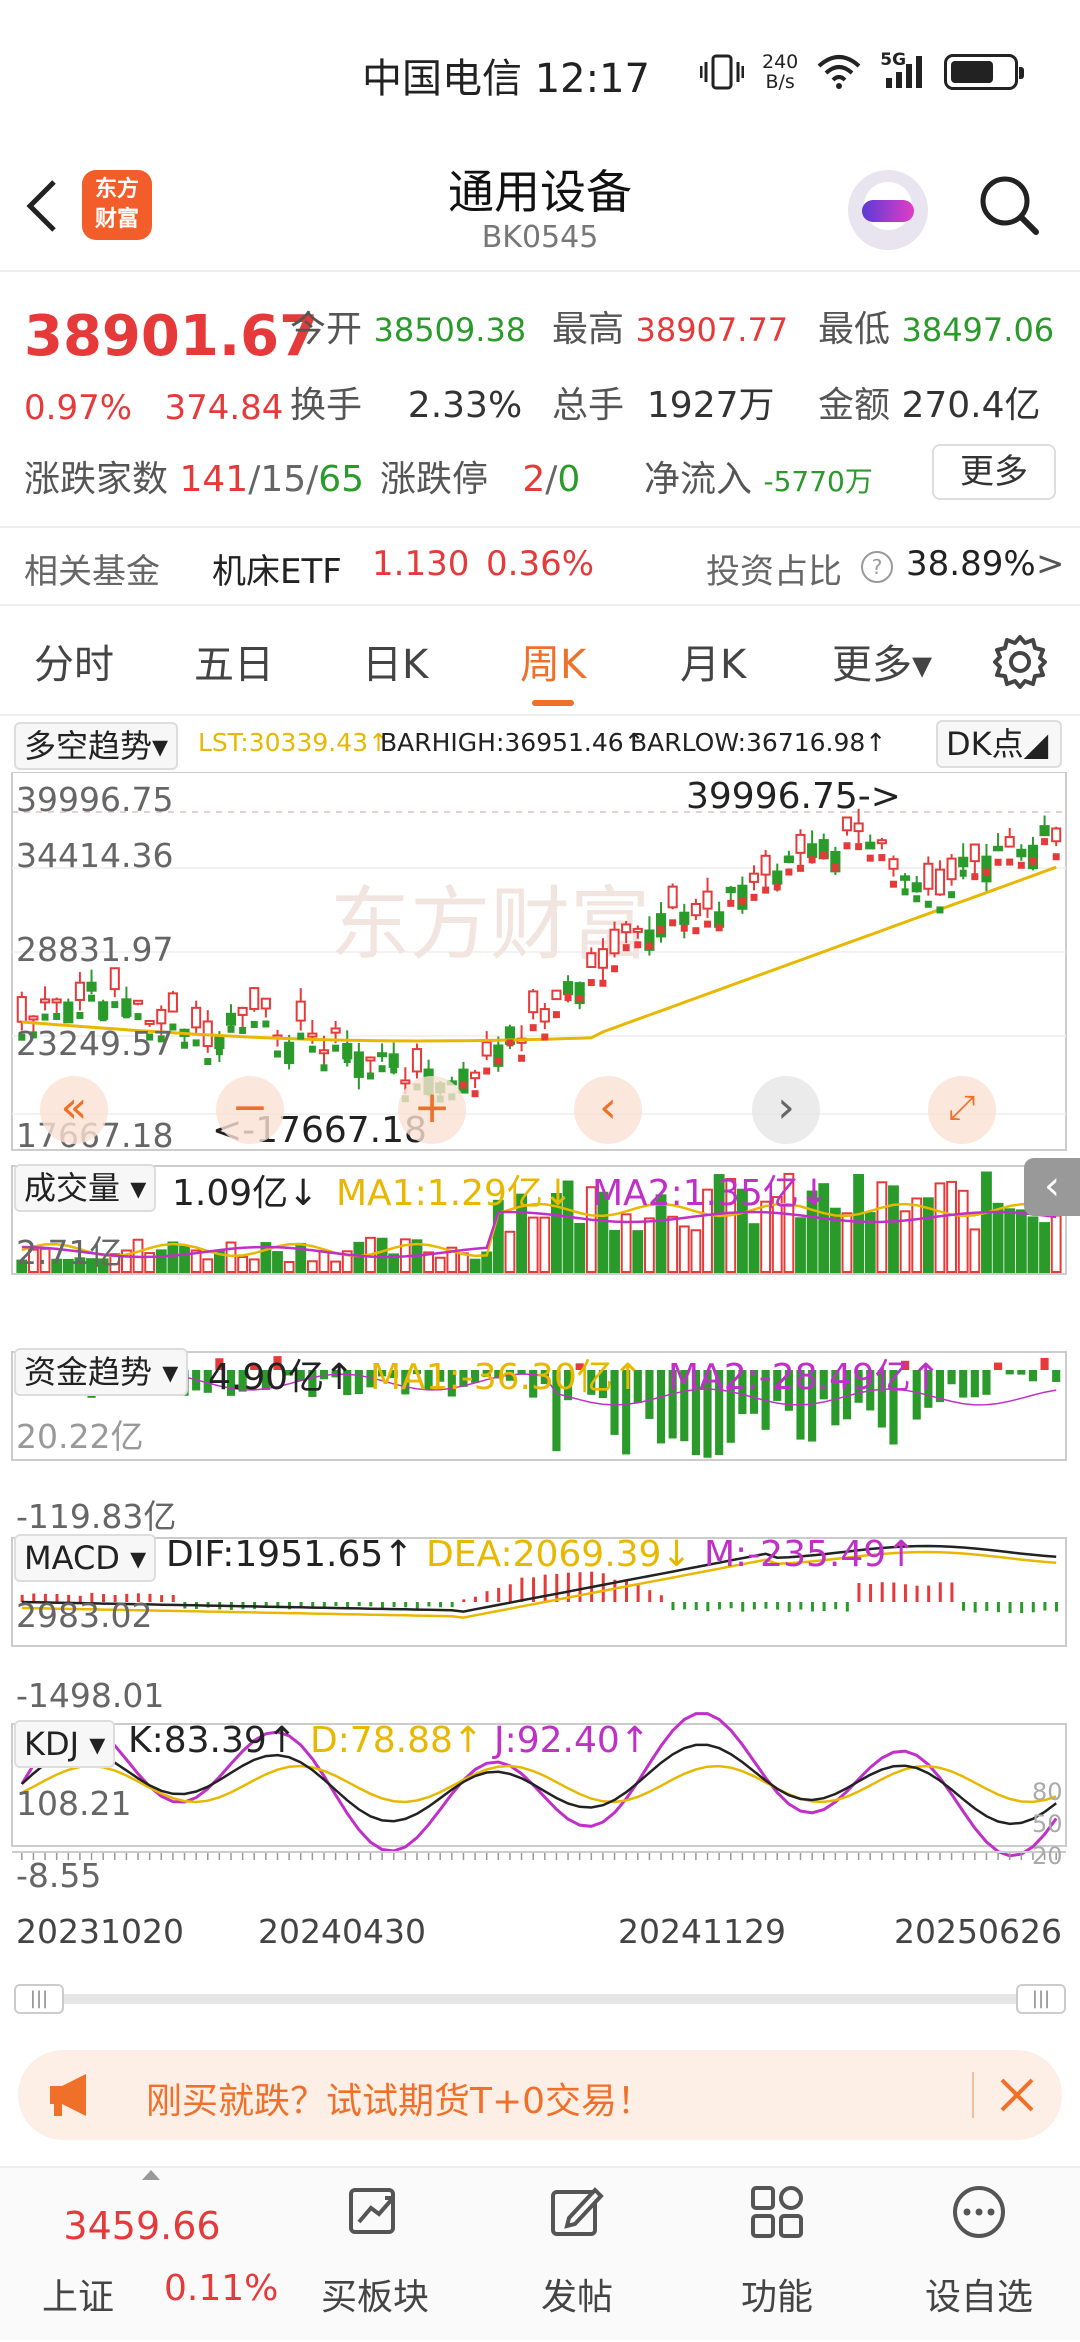  Describe the element at coordinates (577, 2255) in the screenshot. I see `nav-post: 发帖` at that location.